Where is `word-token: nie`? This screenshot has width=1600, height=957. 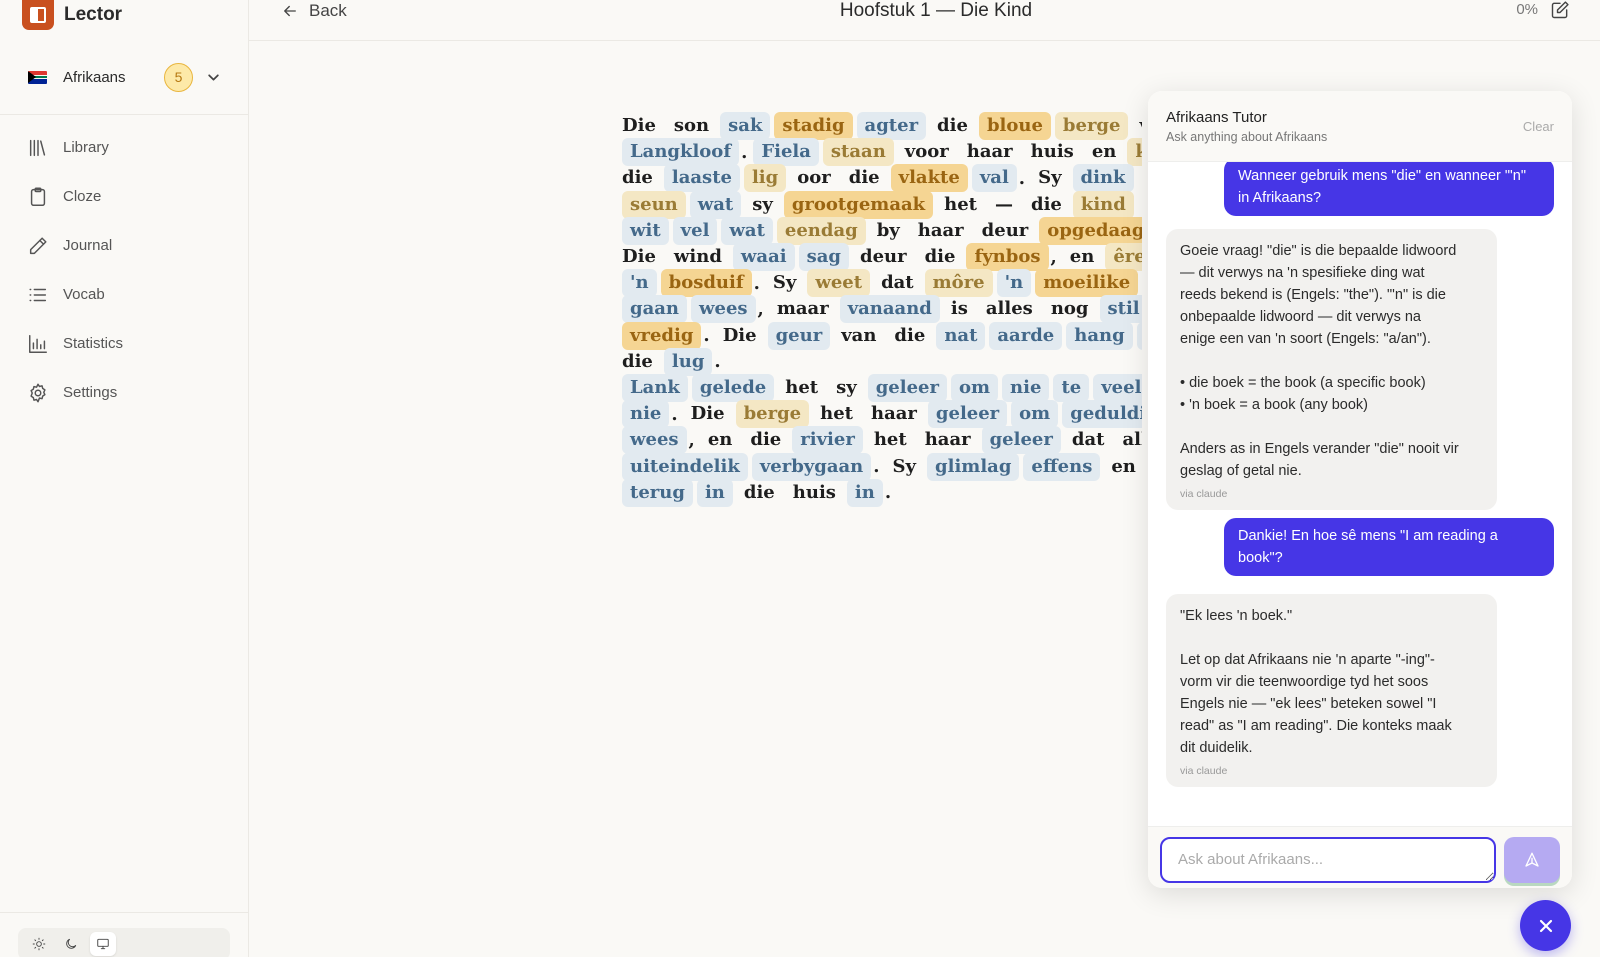 word-token: nie is located at coordinates (646, 414).